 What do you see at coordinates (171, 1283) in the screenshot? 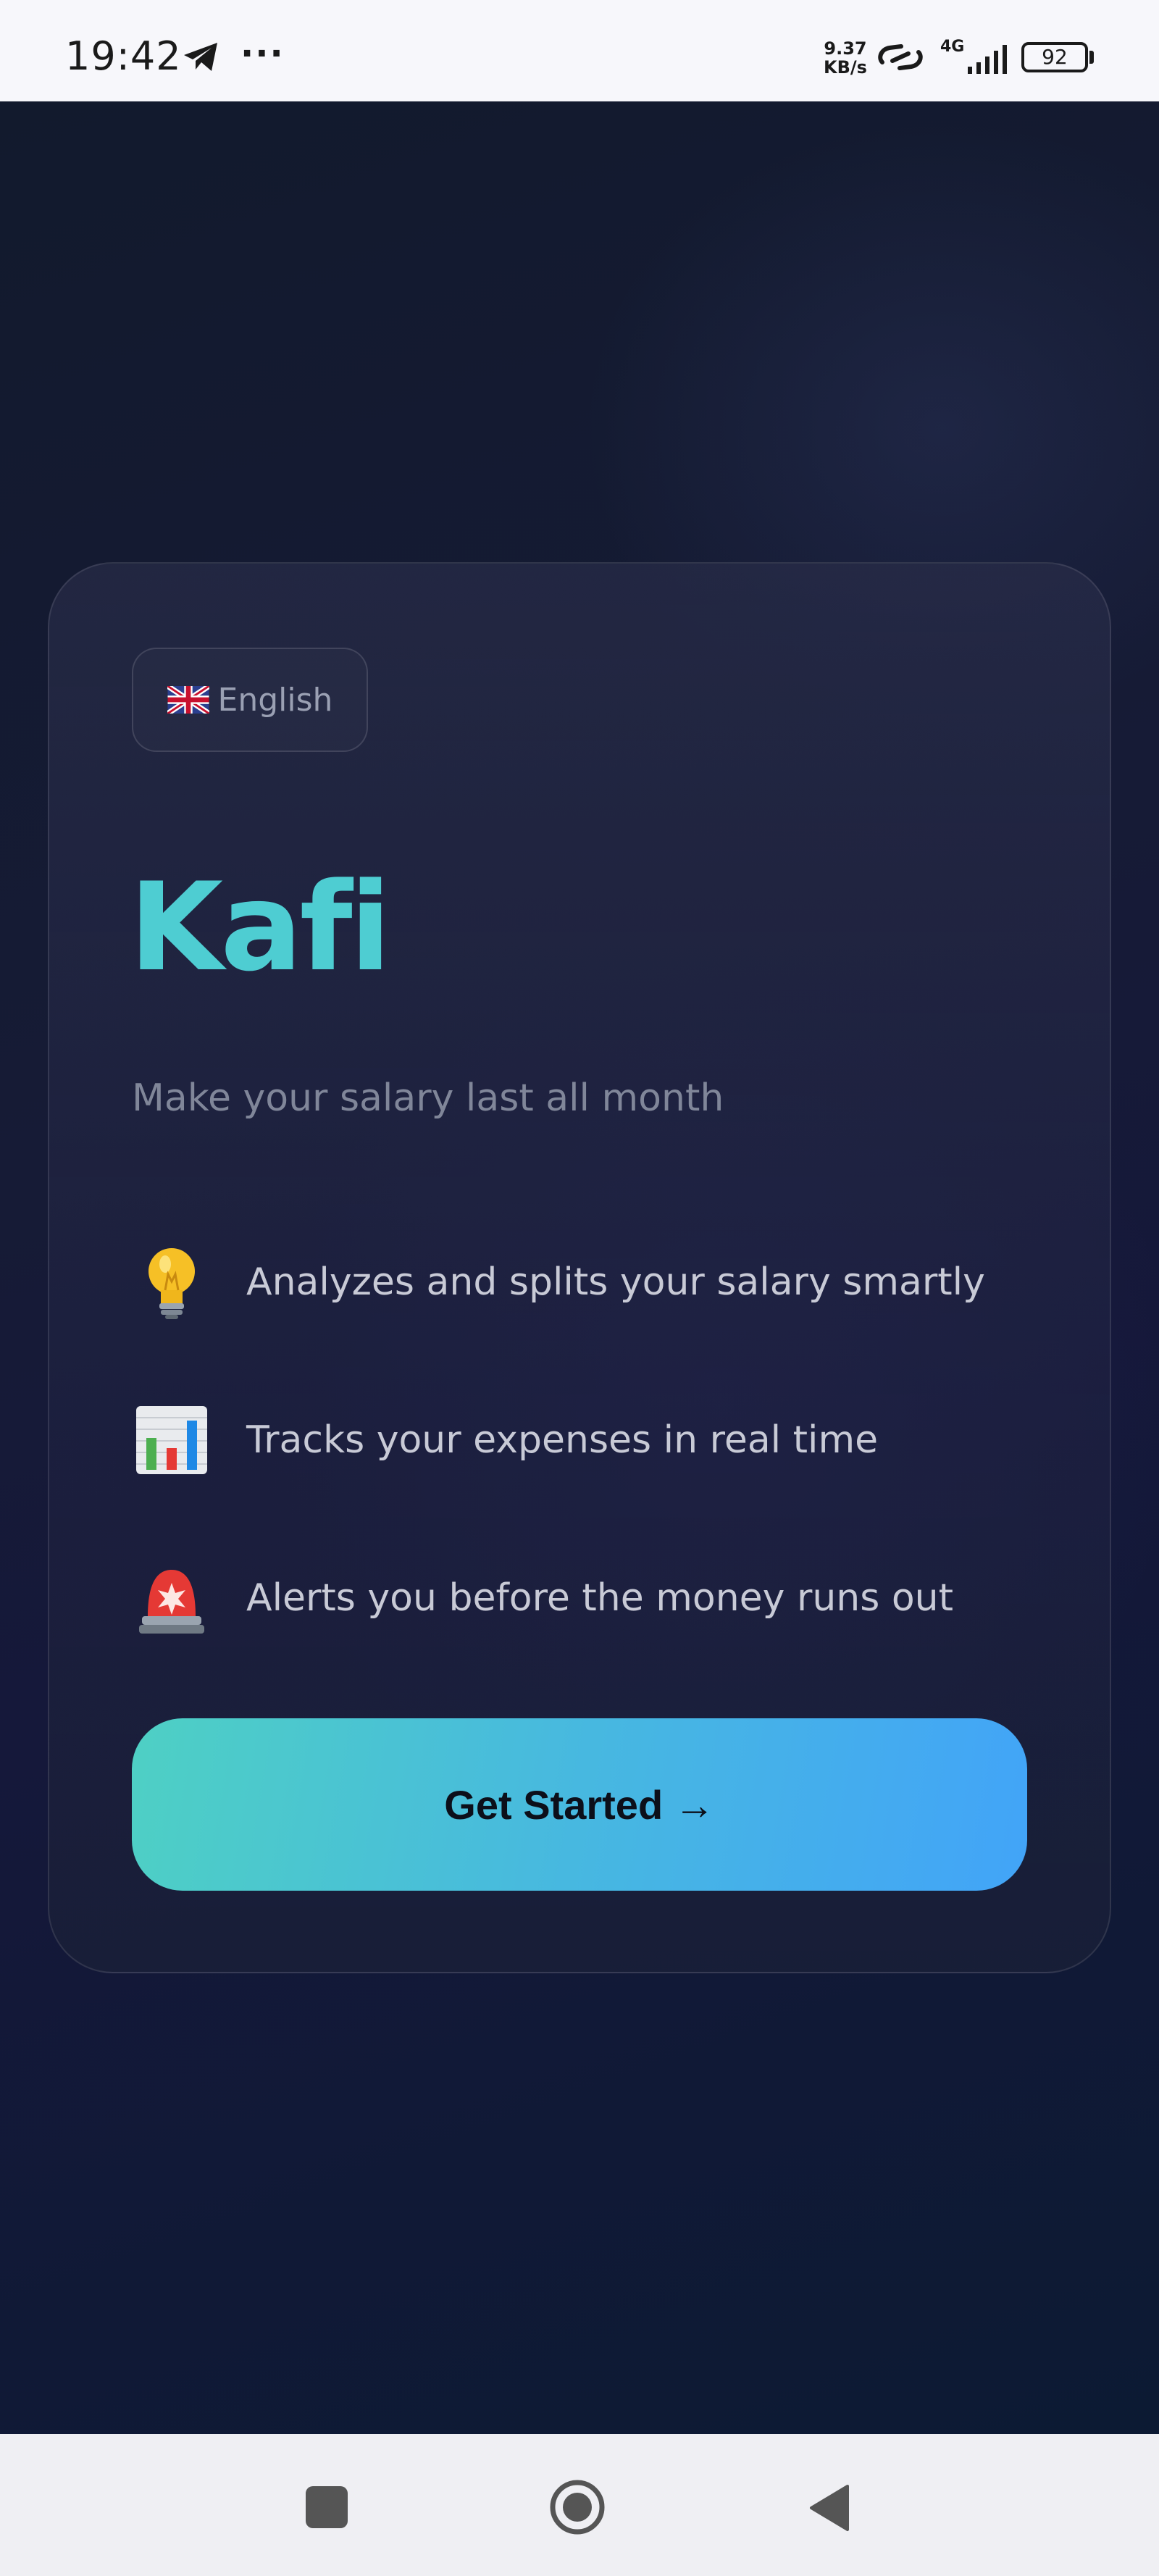
I see `light-bulb-icon` at bounding box center [171, 1283].